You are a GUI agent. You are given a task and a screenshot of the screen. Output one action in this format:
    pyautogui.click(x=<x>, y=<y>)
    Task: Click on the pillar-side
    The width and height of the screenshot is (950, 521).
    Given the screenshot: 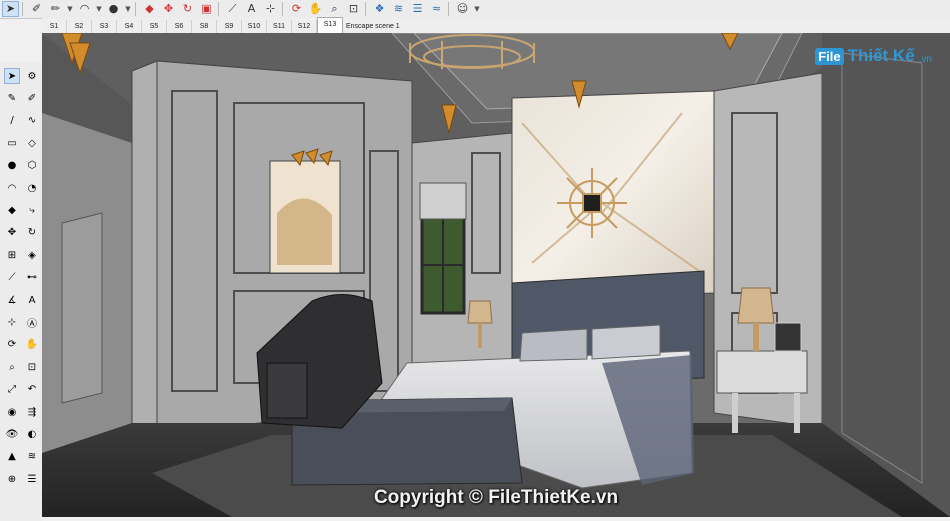 What is the action you would take?
    pyautogui.click(x=144, y=252)
    